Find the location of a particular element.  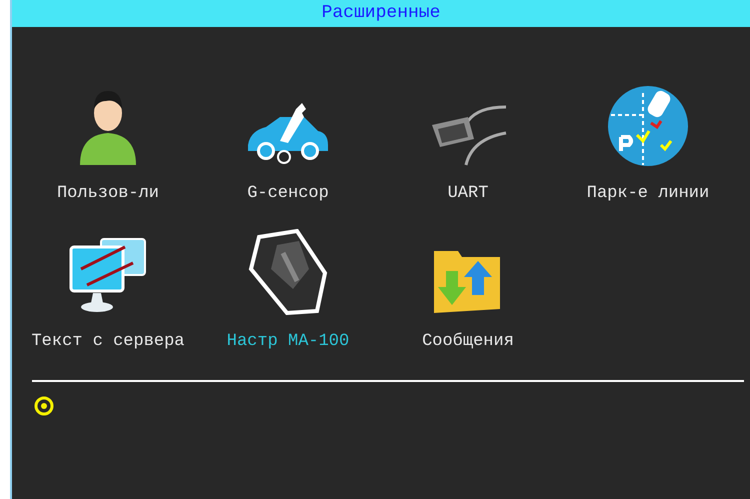

menu-item: G-сенсор is located at coordinates (288, 193).